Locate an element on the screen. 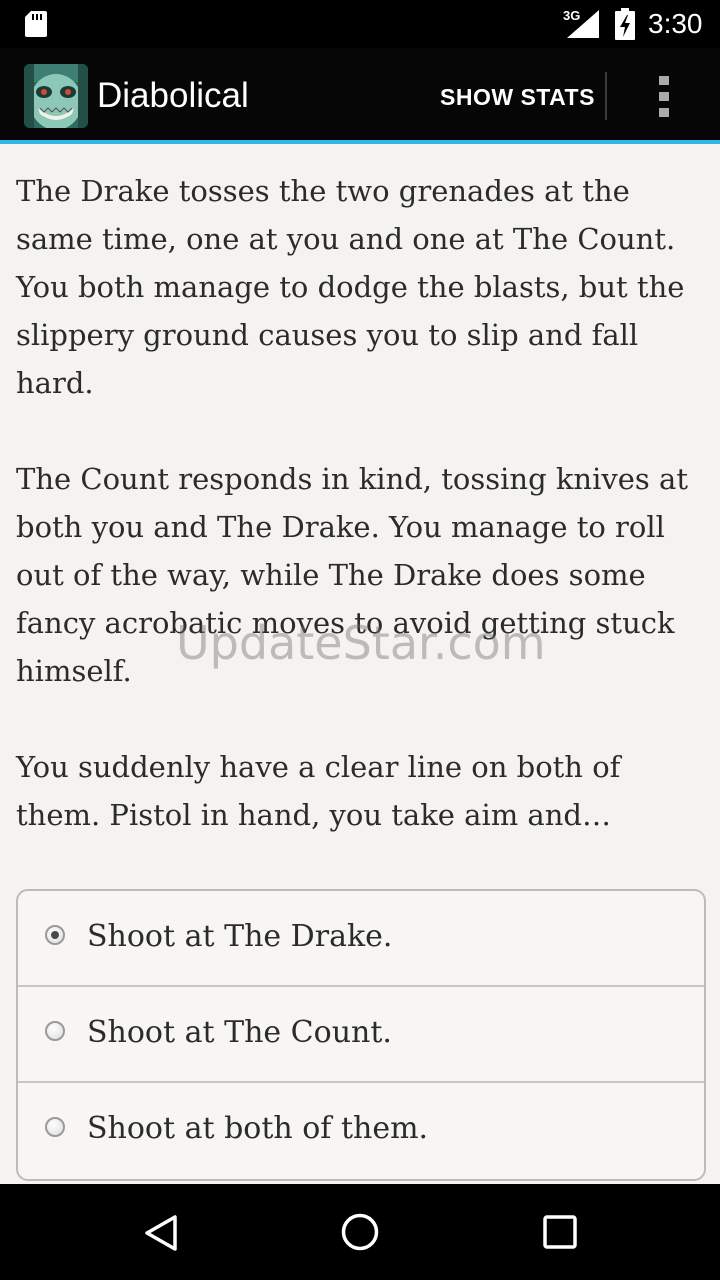 This screenshot has width=720, height=1280. battery-charging-icon is located at coordinates (625, 24).